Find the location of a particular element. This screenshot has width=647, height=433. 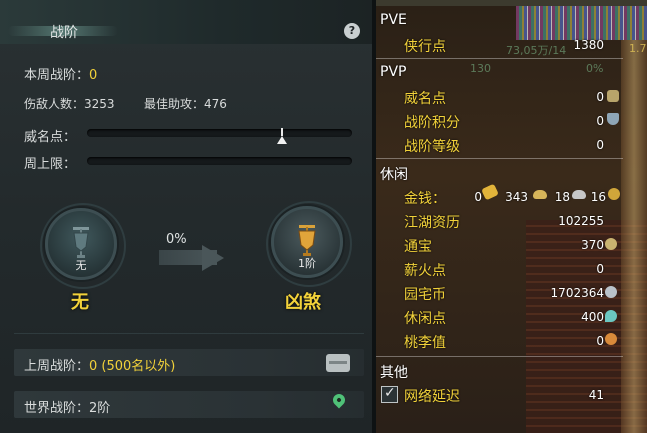

network-latency-value: 41 is located at coordinates (596, 395).